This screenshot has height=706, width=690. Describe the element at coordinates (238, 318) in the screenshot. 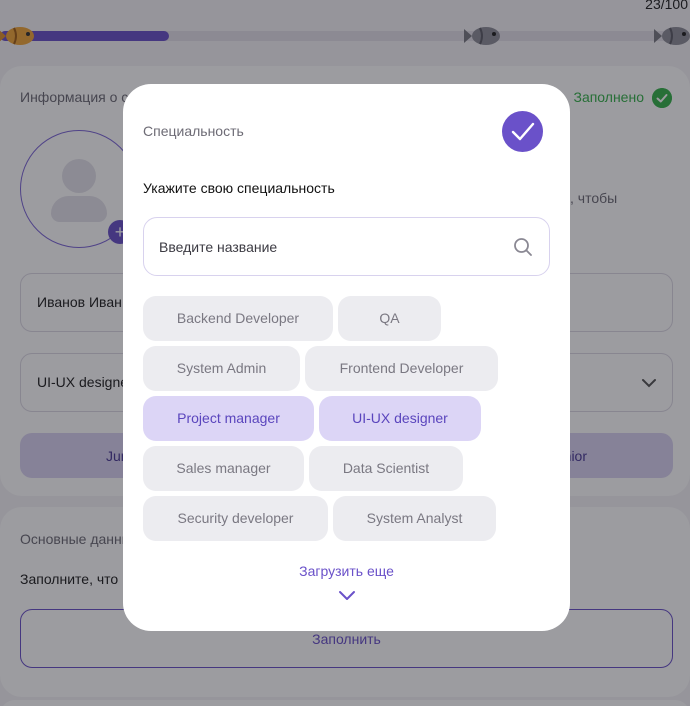

I see `chip-backend-developer: Backend Developer` at that location.